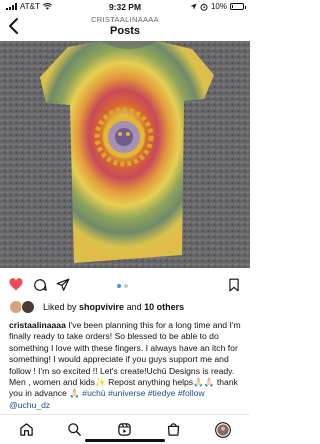  I want to click on bookmark-icon, so click(234, 285).